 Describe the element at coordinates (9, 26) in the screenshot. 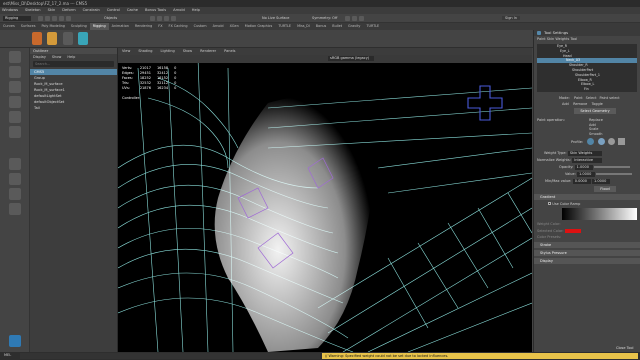

I see `shelf-tab: Curves` at that location.